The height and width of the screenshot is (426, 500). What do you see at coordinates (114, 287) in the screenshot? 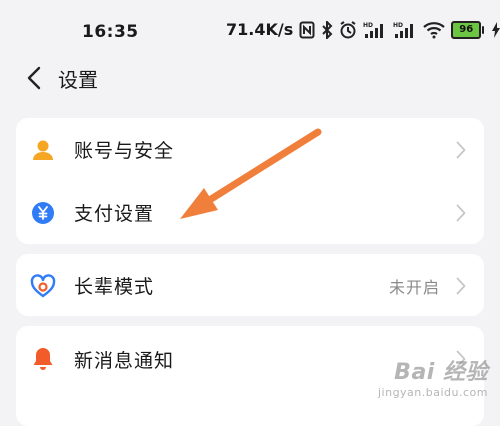
I see `settings-item-label: 长辈模式` at bounding box center [114, 287].